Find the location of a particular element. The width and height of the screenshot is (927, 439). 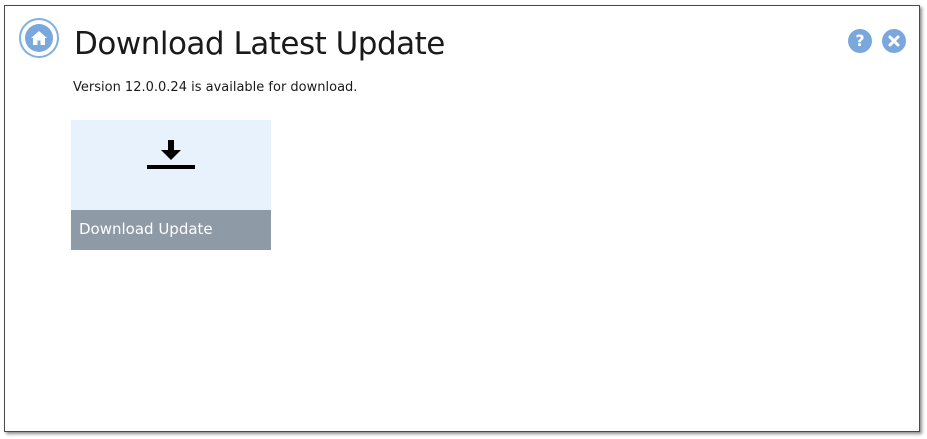

tile-label-area: Download Update is located at coordinates (171, 230).